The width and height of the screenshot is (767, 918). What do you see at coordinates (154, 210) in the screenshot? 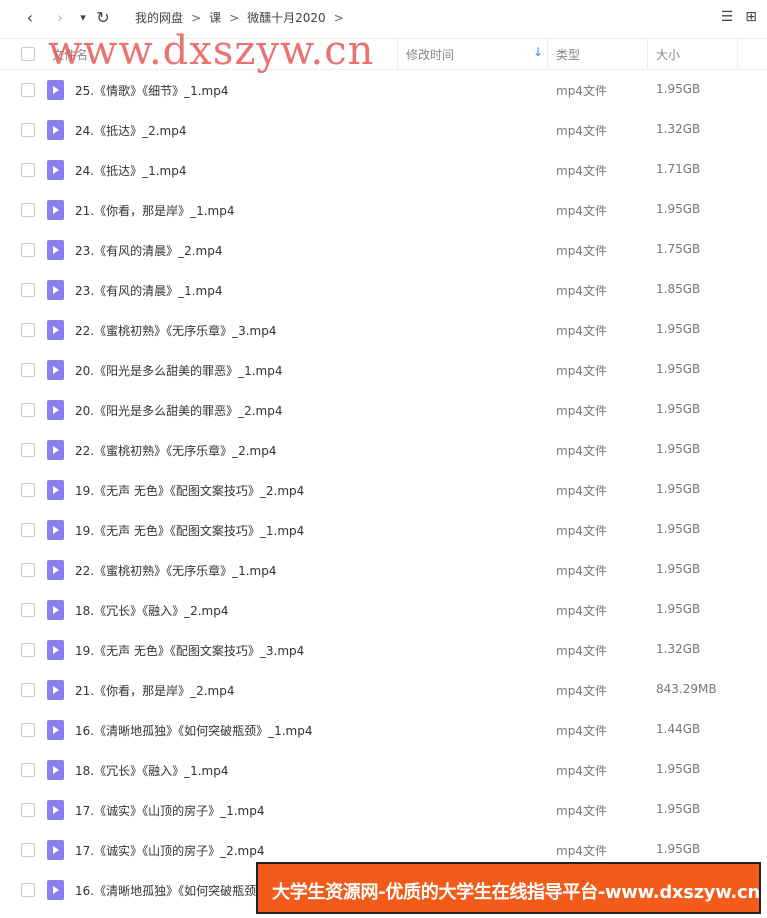
I see `file-name: 21.《你看，那是岸》_1.mp4` at bounding box center [154, 210].